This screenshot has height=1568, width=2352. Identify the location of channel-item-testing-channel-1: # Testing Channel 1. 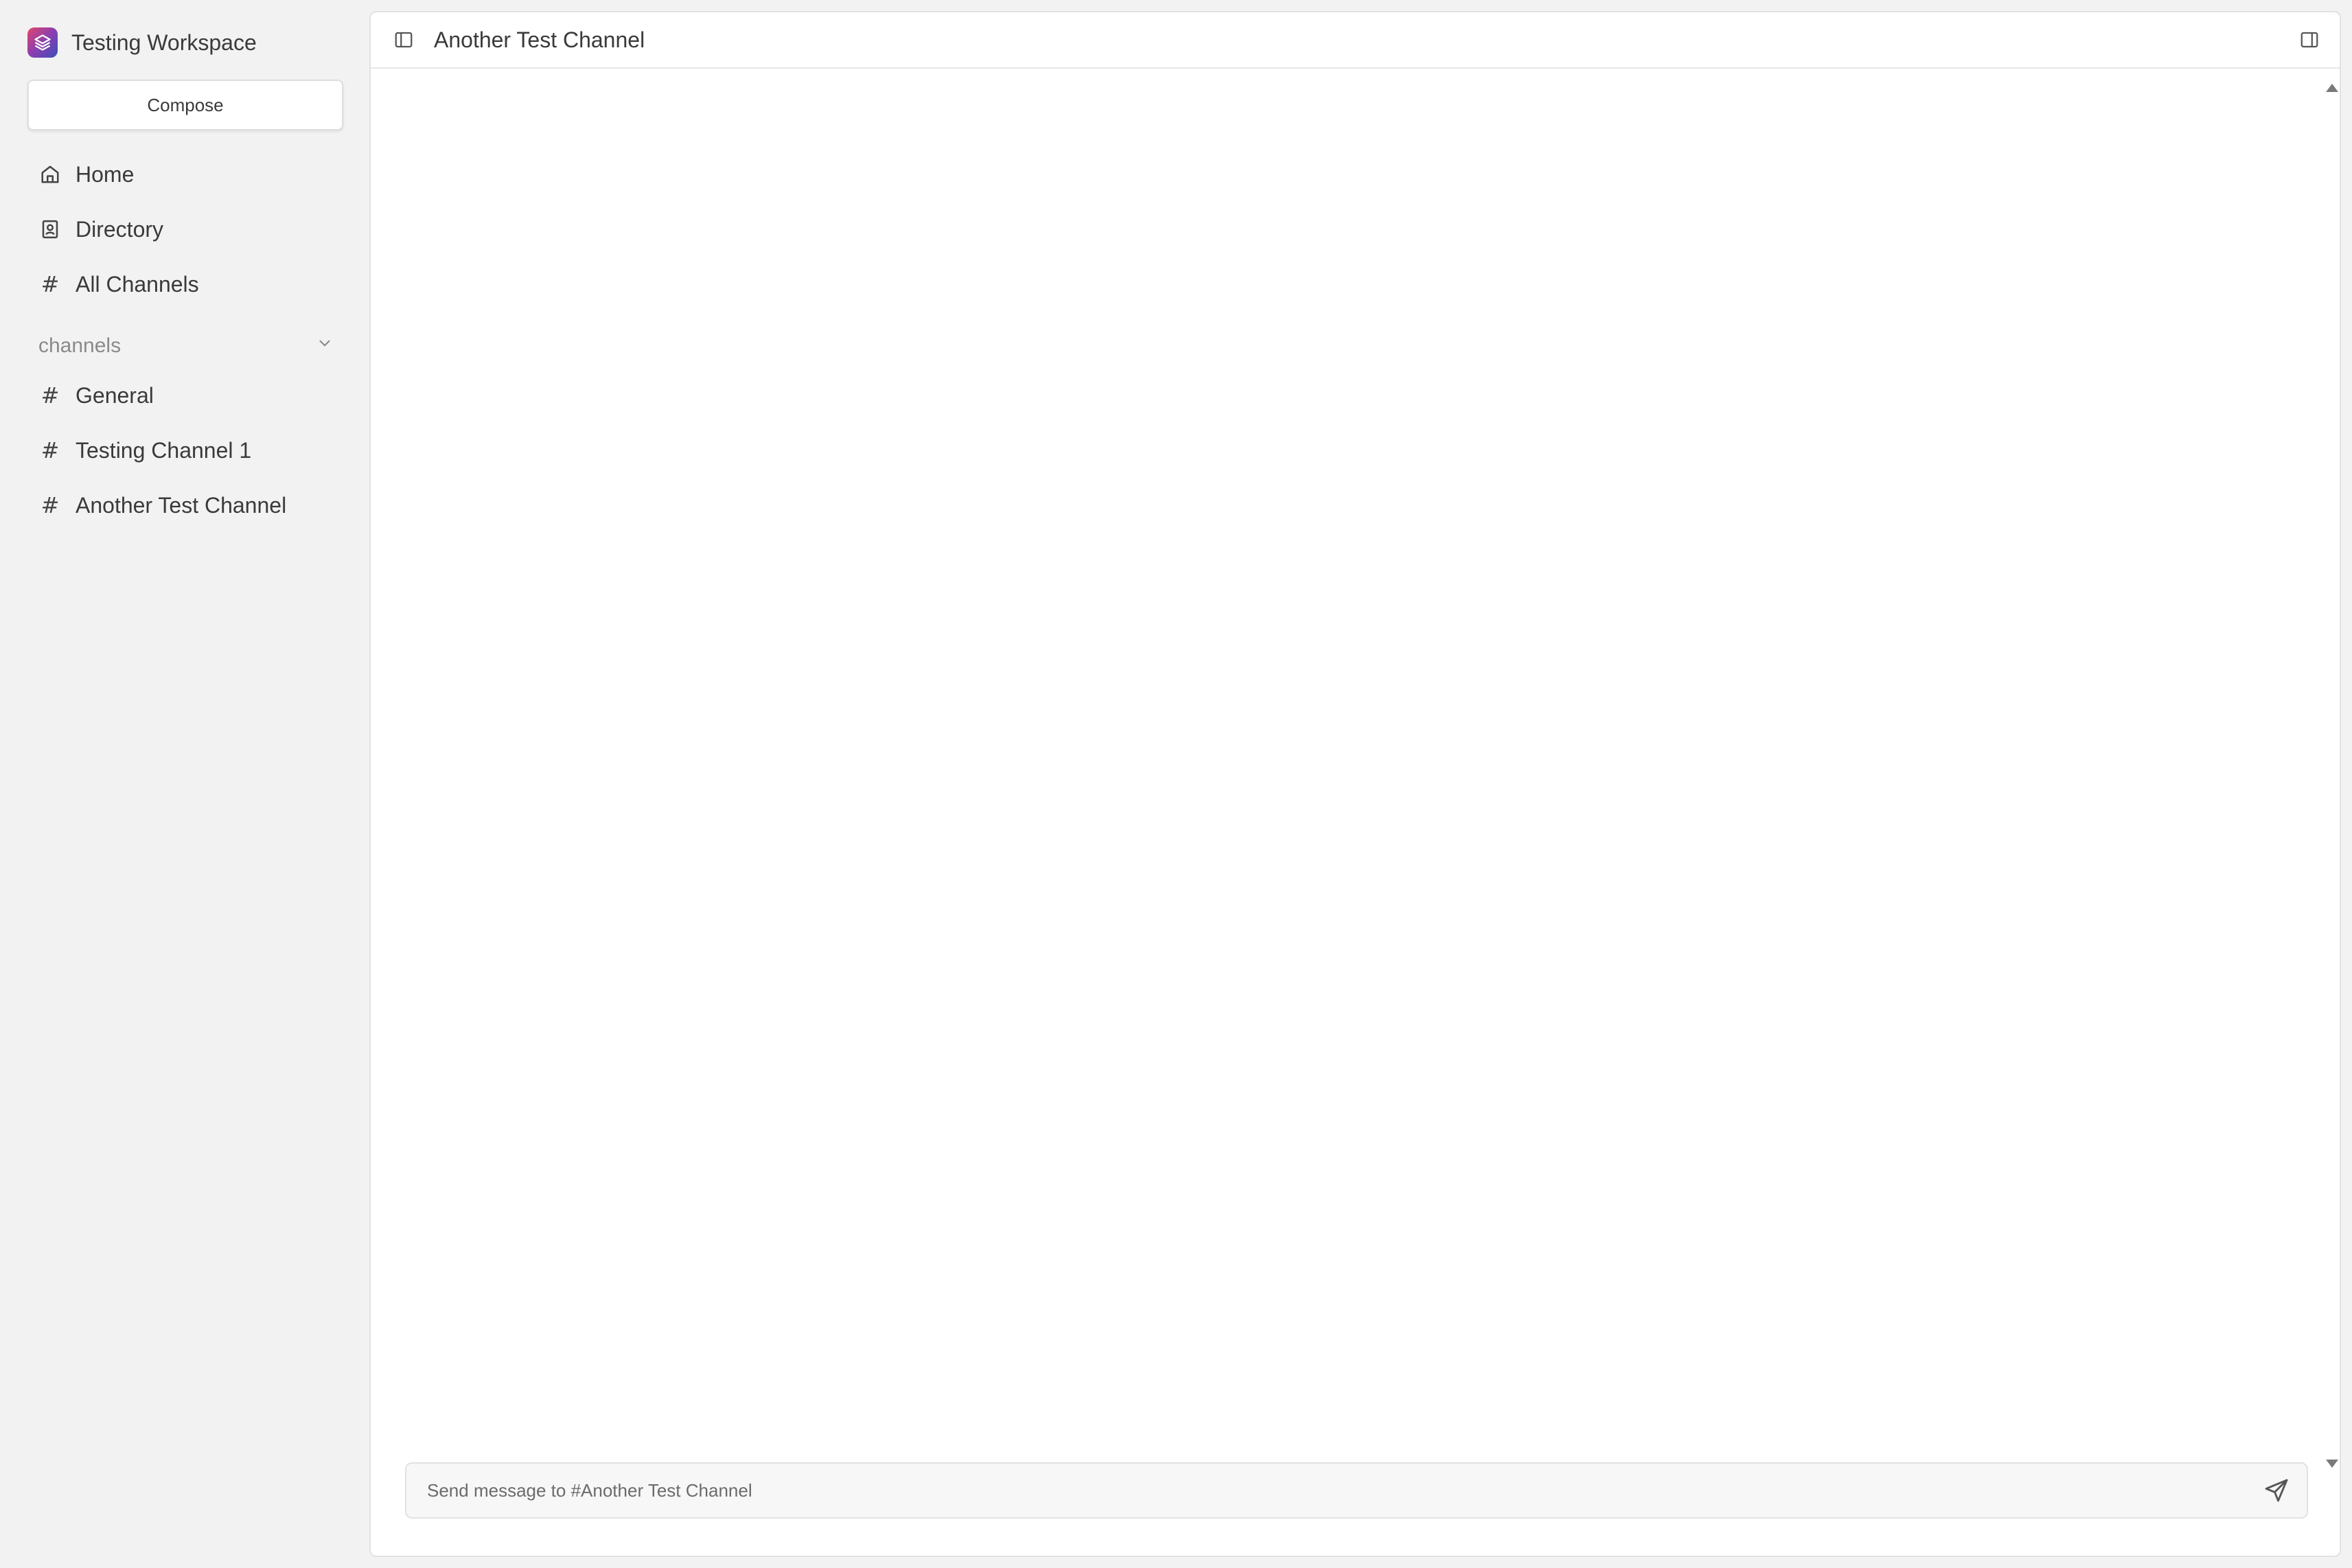
(185, 450).